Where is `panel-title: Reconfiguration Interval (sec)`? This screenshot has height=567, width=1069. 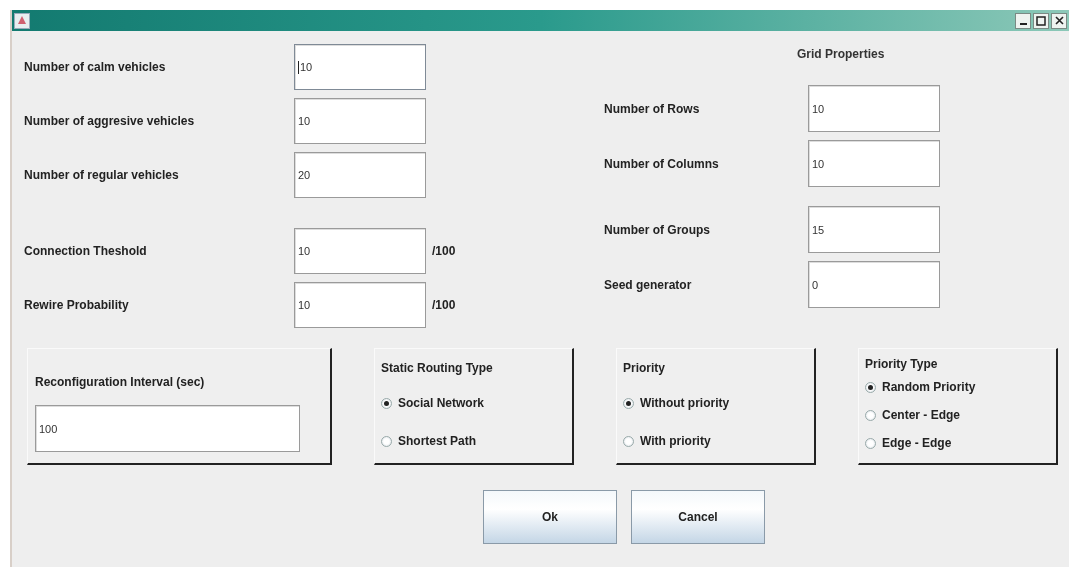
panel-title: Reconfiguration Interval (sec) is located at coordinates (120, 382).